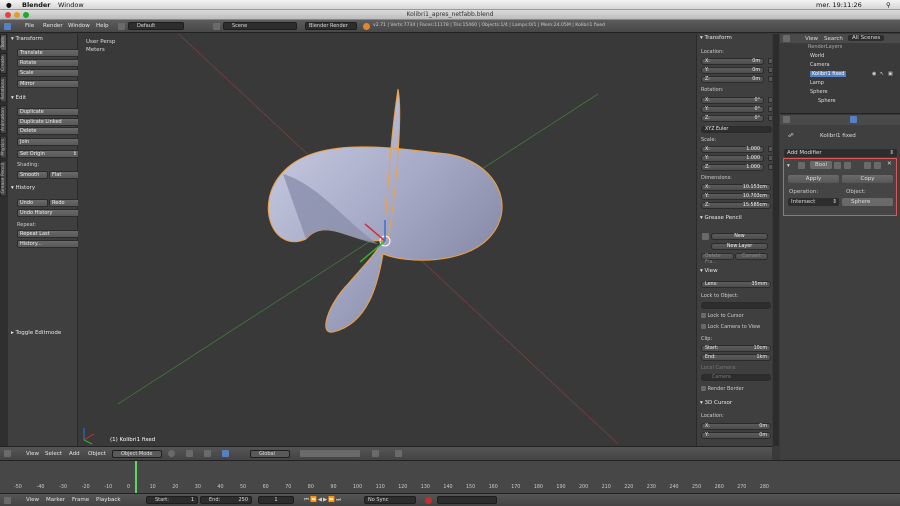 Image resolution: width=900 pixels, height=506 pixels. I want to click on location-x-field: X: 0m, so click(732, 61).